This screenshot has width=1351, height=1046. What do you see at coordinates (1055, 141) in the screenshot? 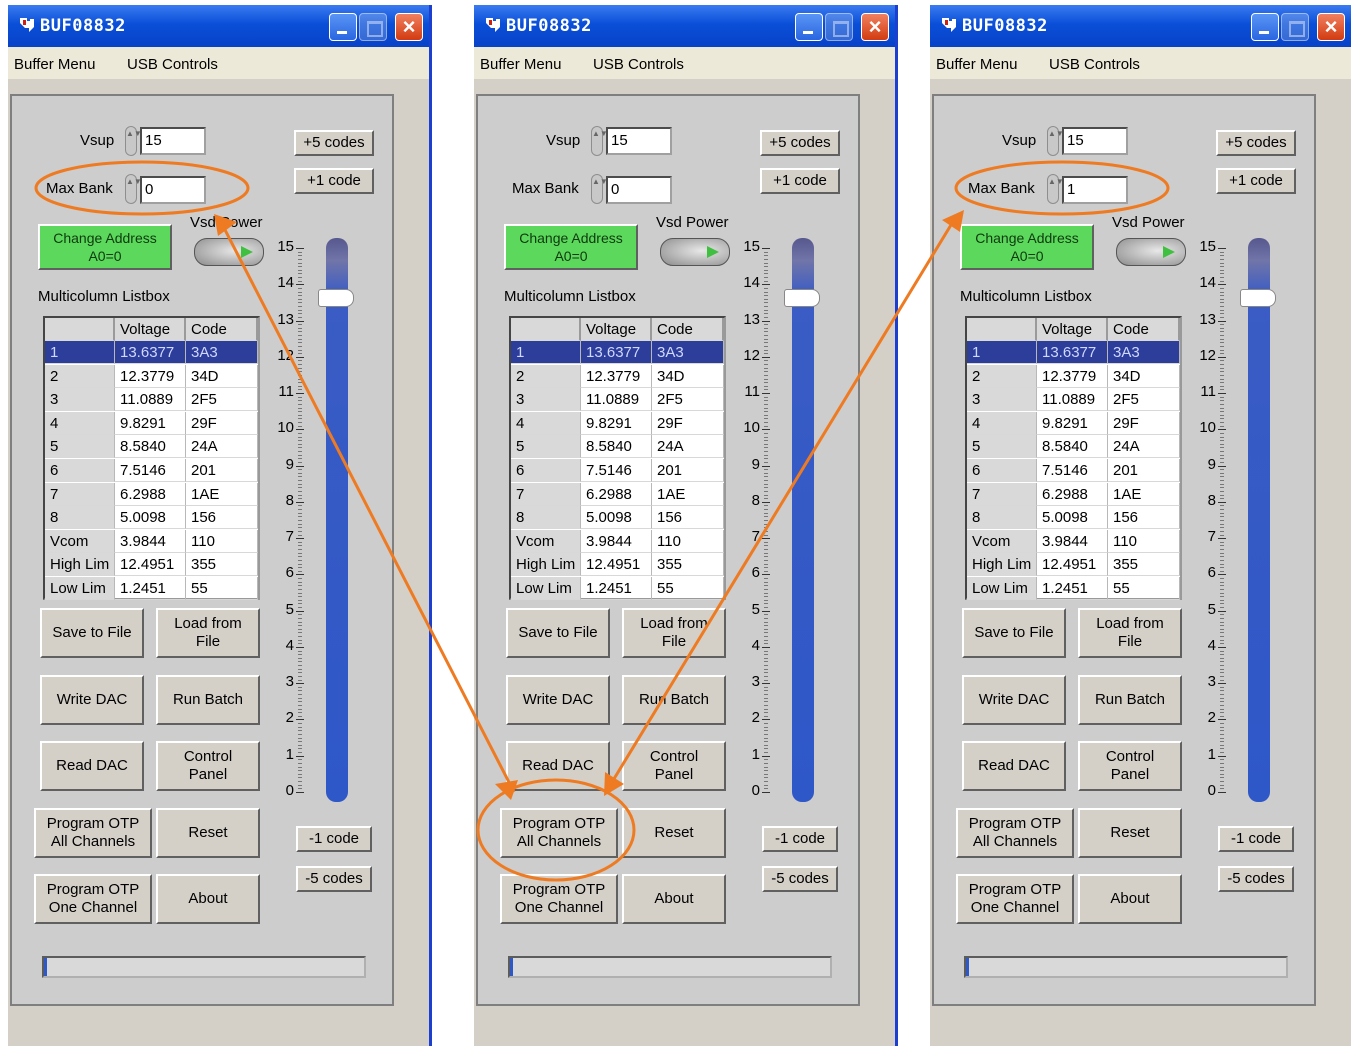
I see `vsup-spinner: ▲▼` at bounding box center [1055, 141].